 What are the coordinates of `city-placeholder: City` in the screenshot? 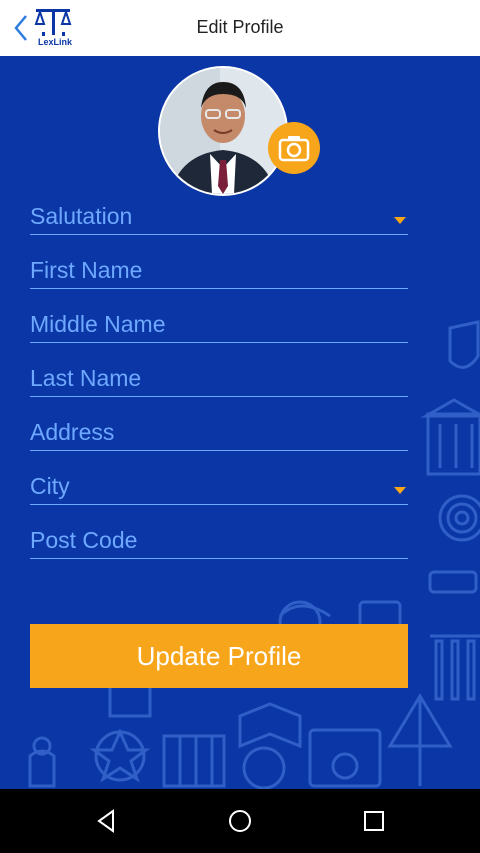 It's located at (50, 486).